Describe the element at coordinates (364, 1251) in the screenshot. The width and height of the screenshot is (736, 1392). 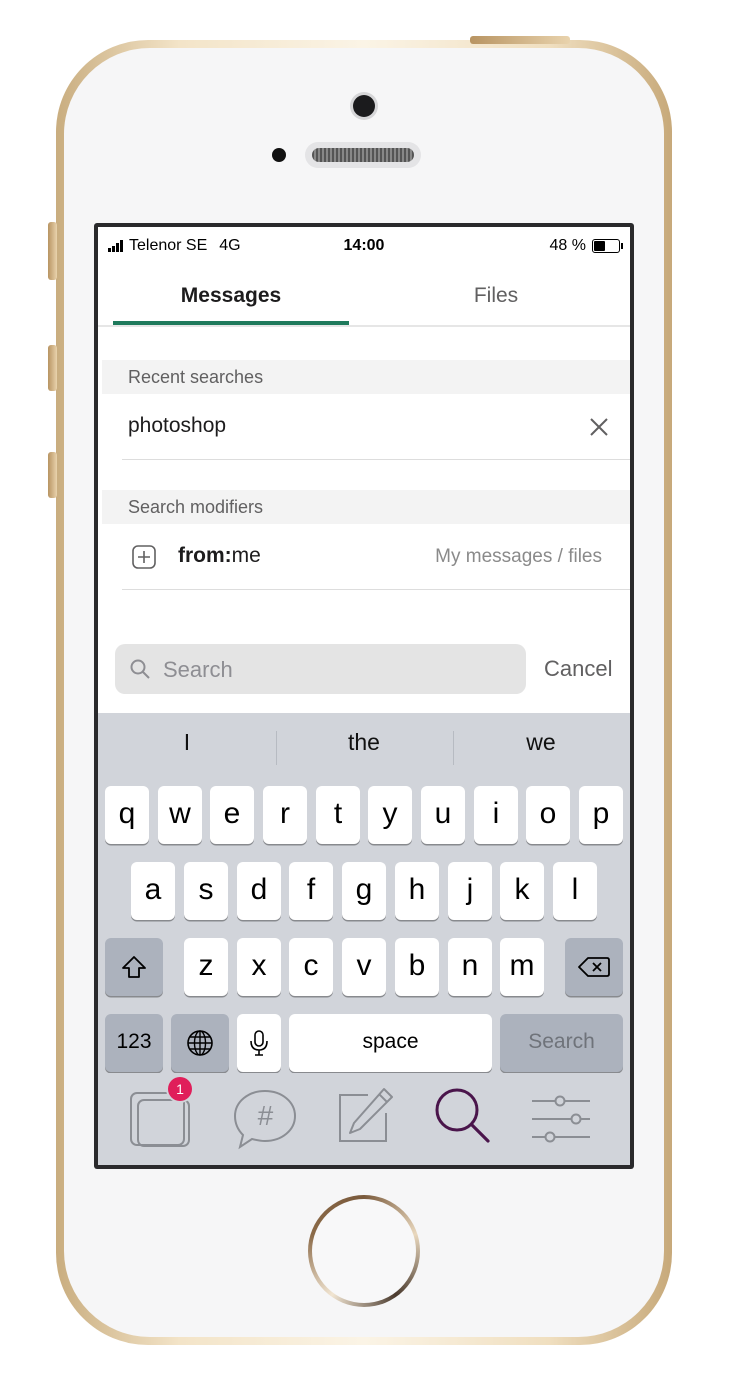
I see `home-button` at that location.